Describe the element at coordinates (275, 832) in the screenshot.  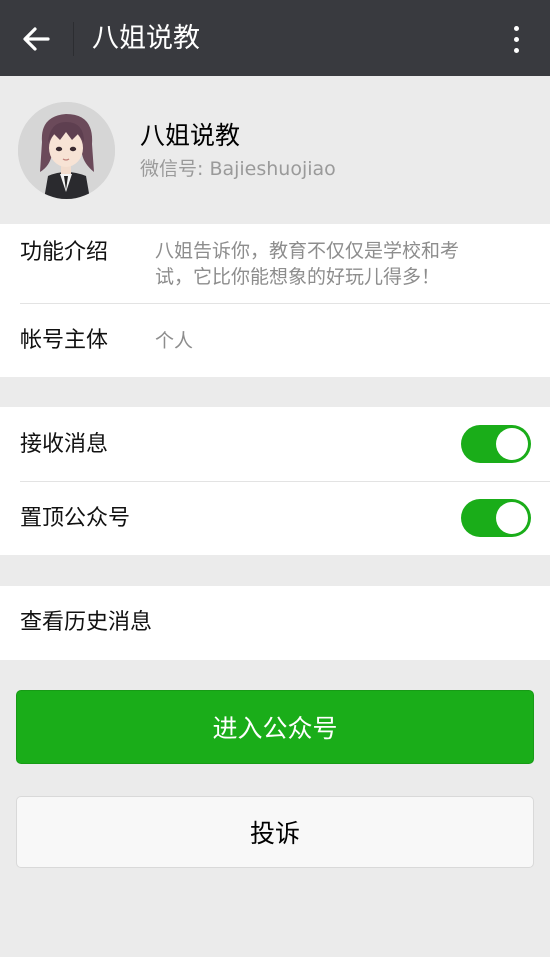
I see `report-button: 投诉` at that location.